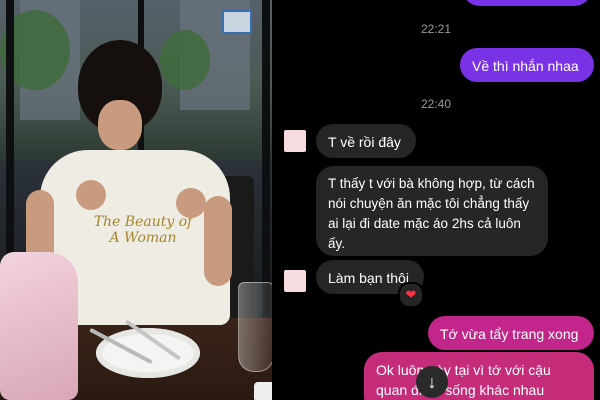  What do you see at coordinates (120, 125) in the screenshot?
I see `face` at bounding box center [120, 125].